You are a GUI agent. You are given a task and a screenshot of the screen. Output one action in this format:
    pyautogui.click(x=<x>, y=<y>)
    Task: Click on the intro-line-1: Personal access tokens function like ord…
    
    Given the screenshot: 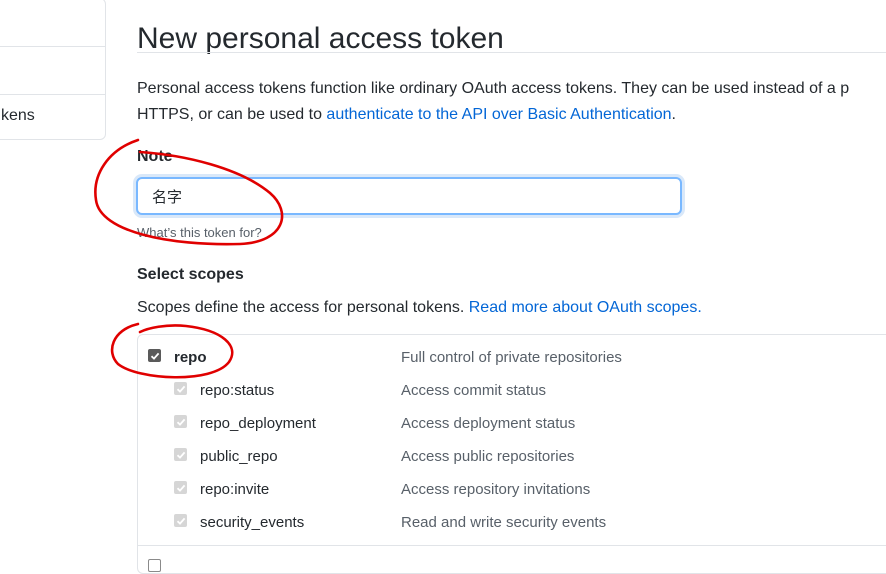 What is the action you would take?
    pyautogui.click(x=493, y=88)
    